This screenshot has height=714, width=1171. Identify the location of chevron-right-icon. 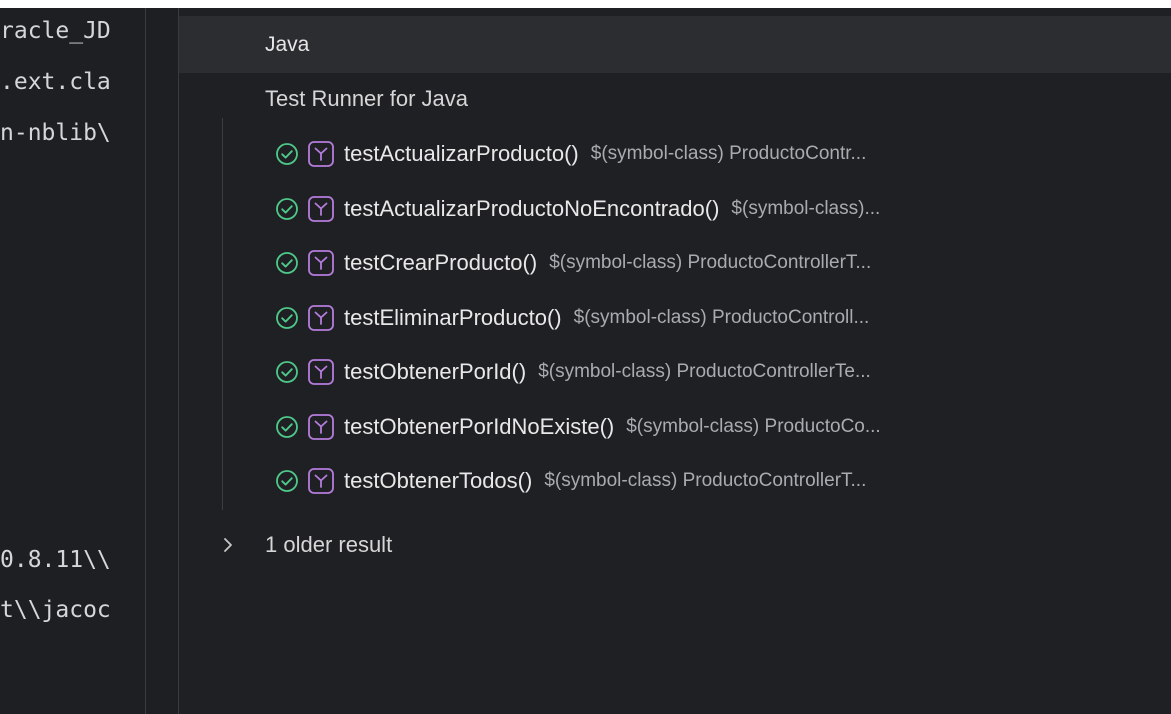
(228, 545).